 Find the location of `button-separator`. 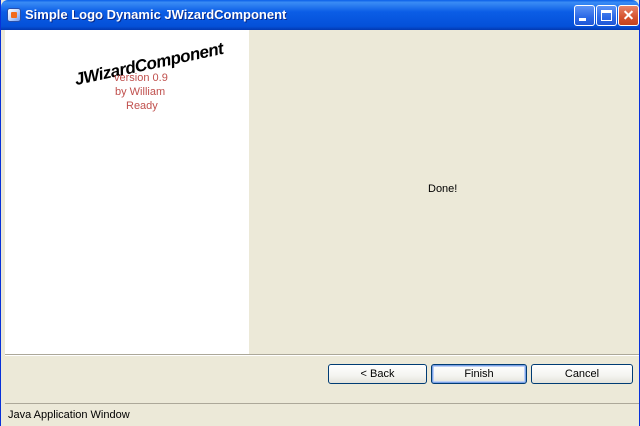

button-separator is located at coordinates (322, 355).